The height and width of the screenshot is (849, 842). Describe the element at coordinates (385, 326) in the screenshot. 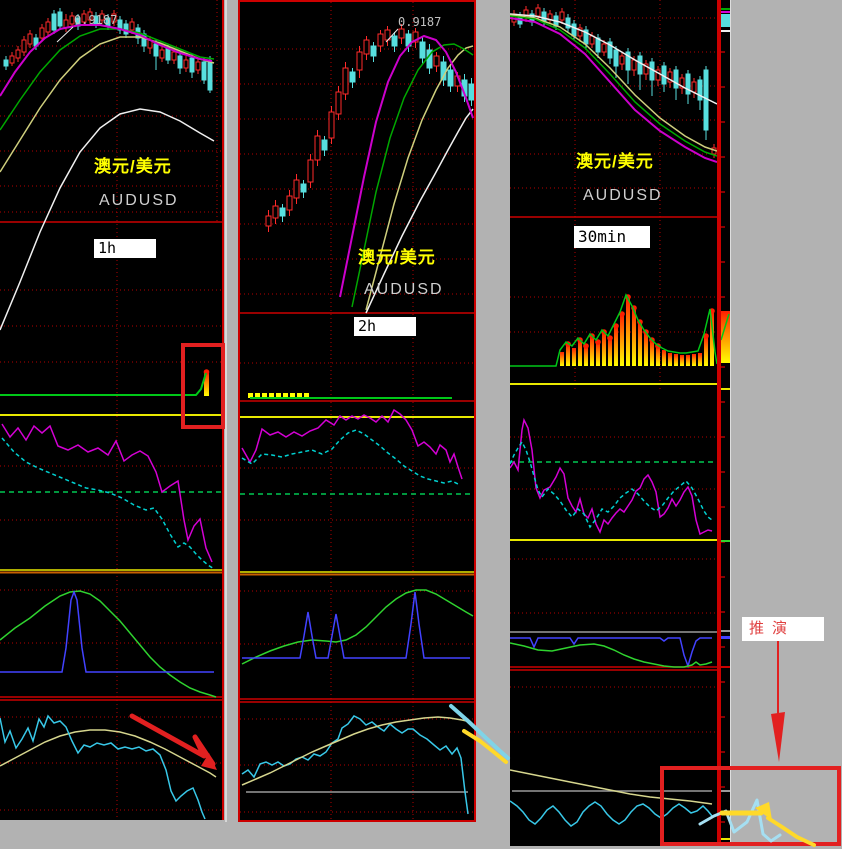

I see `timeframe-label: 2h` at that location.